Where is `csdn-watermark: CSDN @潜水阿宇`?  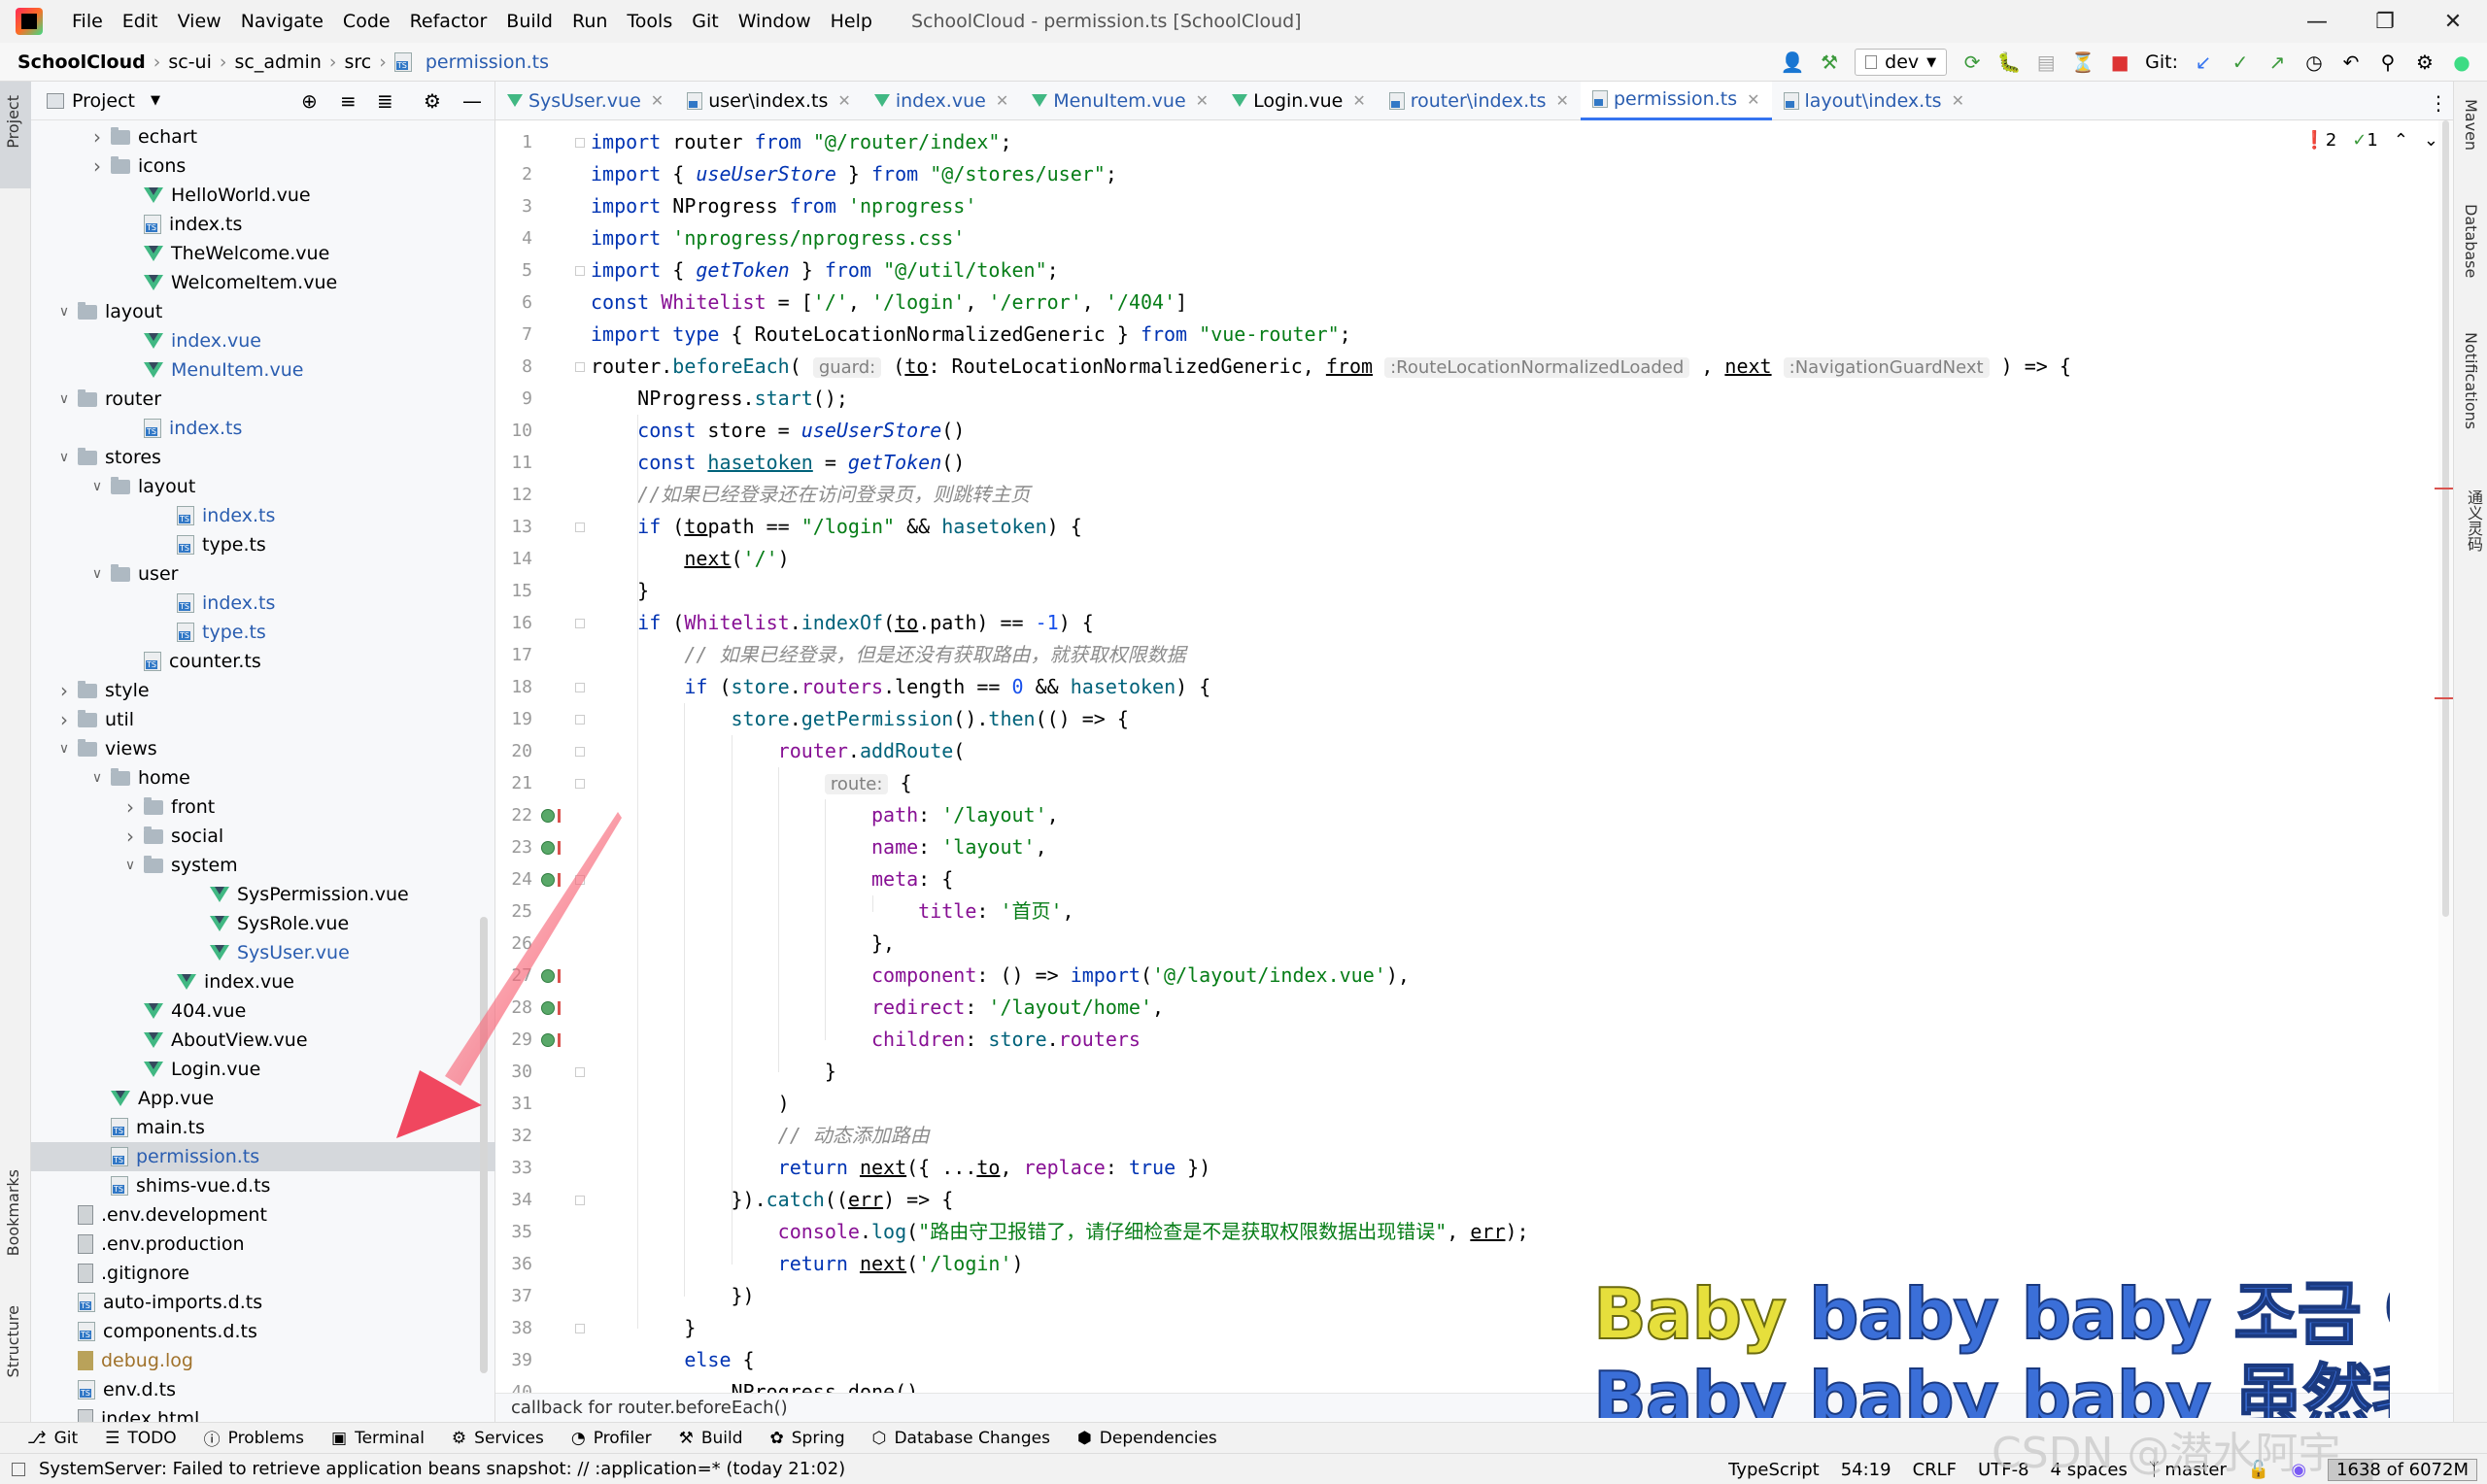
csdn-watermark: CSDN @潜水阿宇 is located at coordinates (2166, 1453).